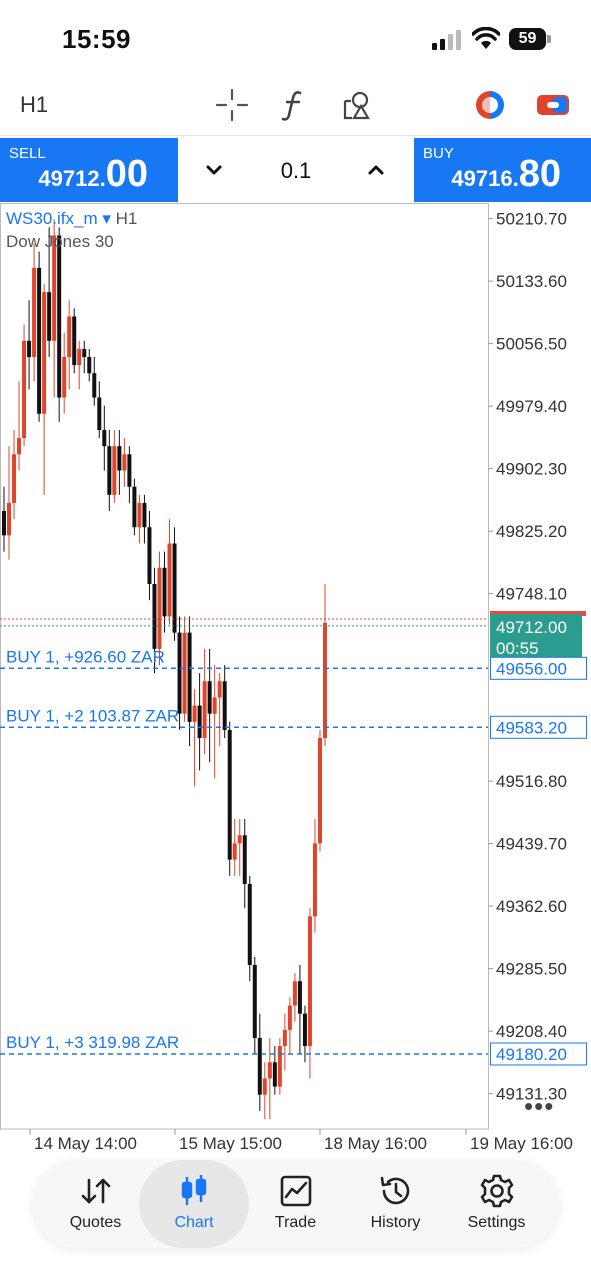 The image size is (591, 1280). I want to click on status-bar: 15:59 59, so click(295, 39).